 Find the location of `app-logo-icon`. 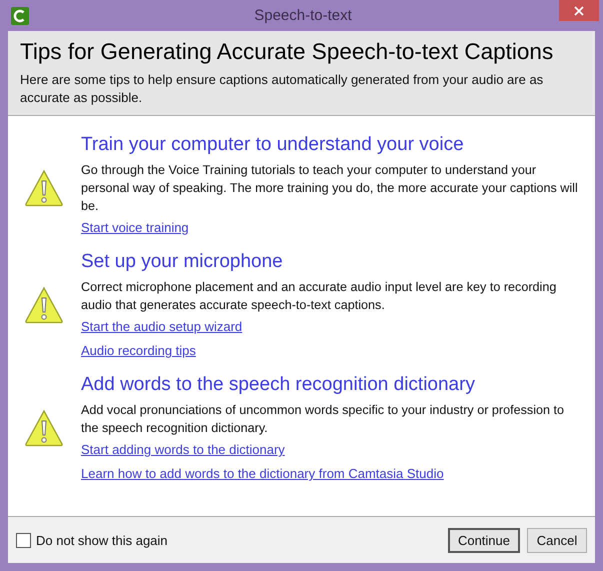

app-logo-icon is located at coordinates (20, 15).